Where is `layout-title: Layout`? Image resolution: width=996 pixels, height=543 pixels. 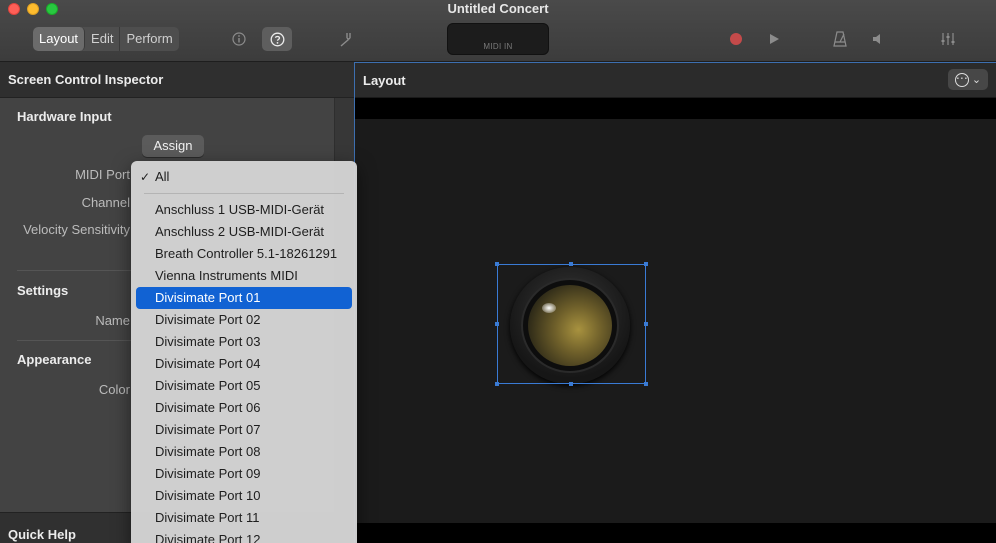
layout-title: Layout is located at coordinates (384, 80).